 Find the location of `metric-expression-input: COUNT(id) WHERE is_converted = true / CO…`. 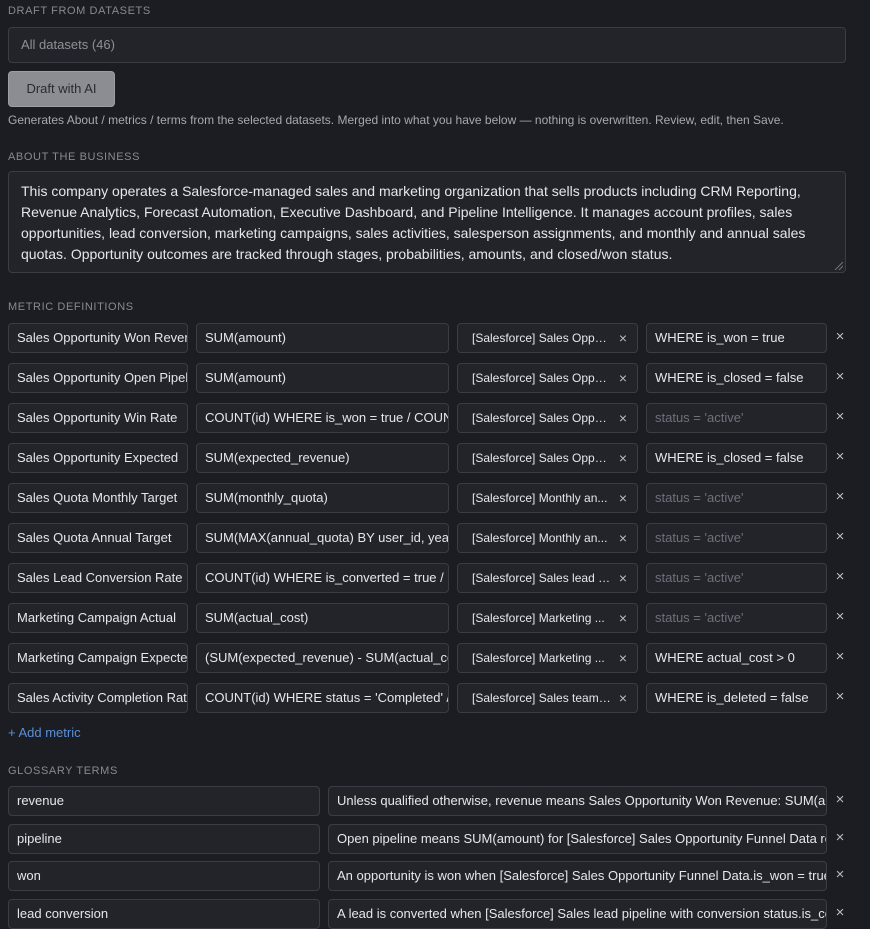

metric-expression-input: COUNT(id) WHERE is_converted = true / CO… is located at coordinates (322, 578).